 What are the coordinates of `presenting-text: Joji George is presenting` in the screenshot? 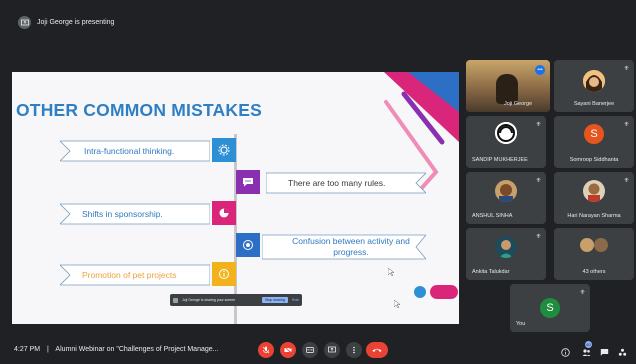 It's located at (76, 22).